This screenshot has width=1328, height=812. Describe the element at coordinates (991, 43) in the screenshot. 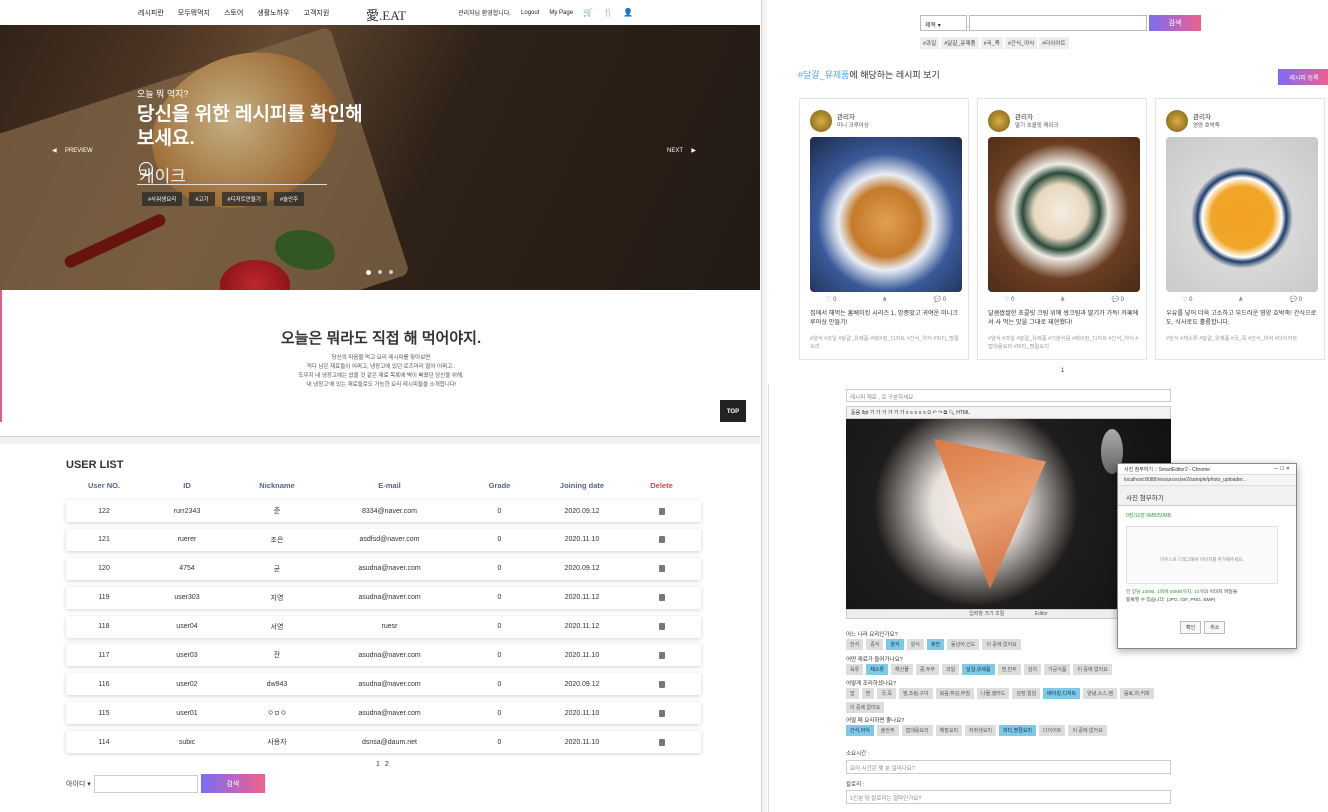

I see `category-tag: #국_죽` at that location.